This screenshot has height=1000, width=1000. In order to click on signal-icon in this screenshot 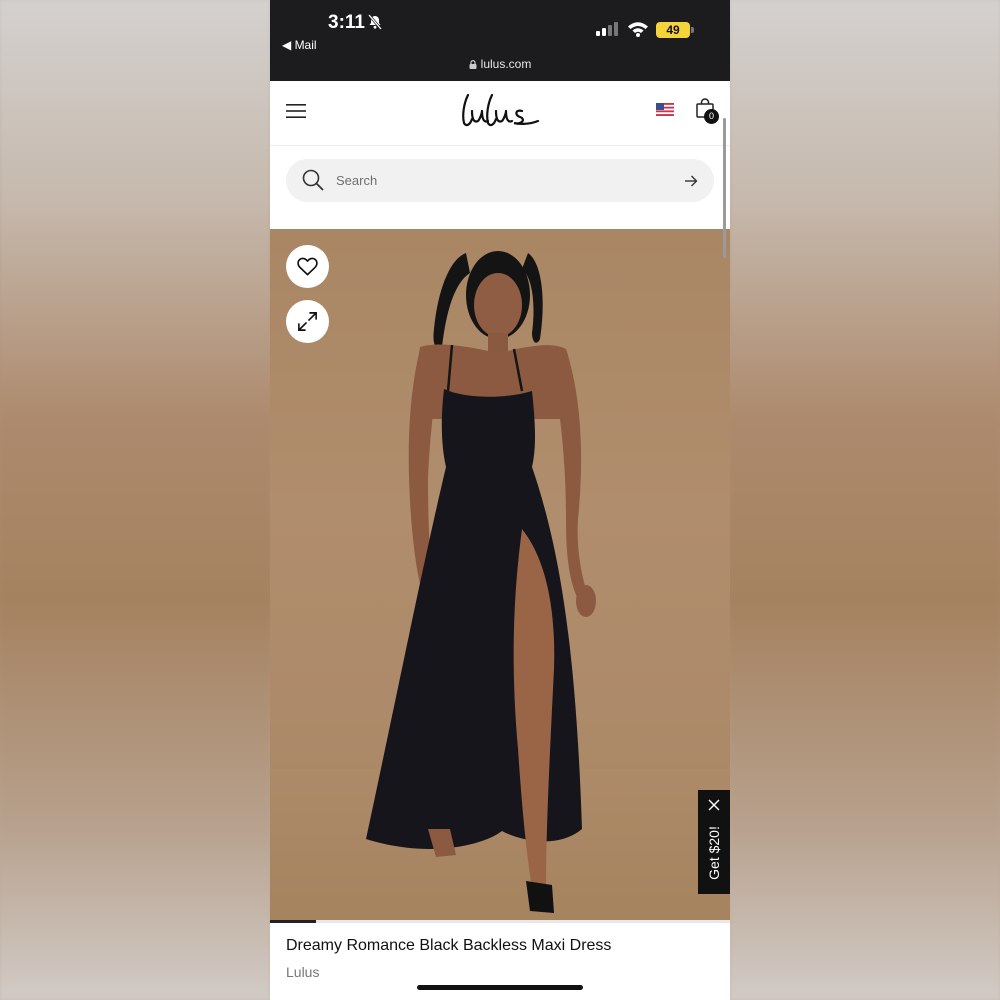, I will do `click(607, 29)`.